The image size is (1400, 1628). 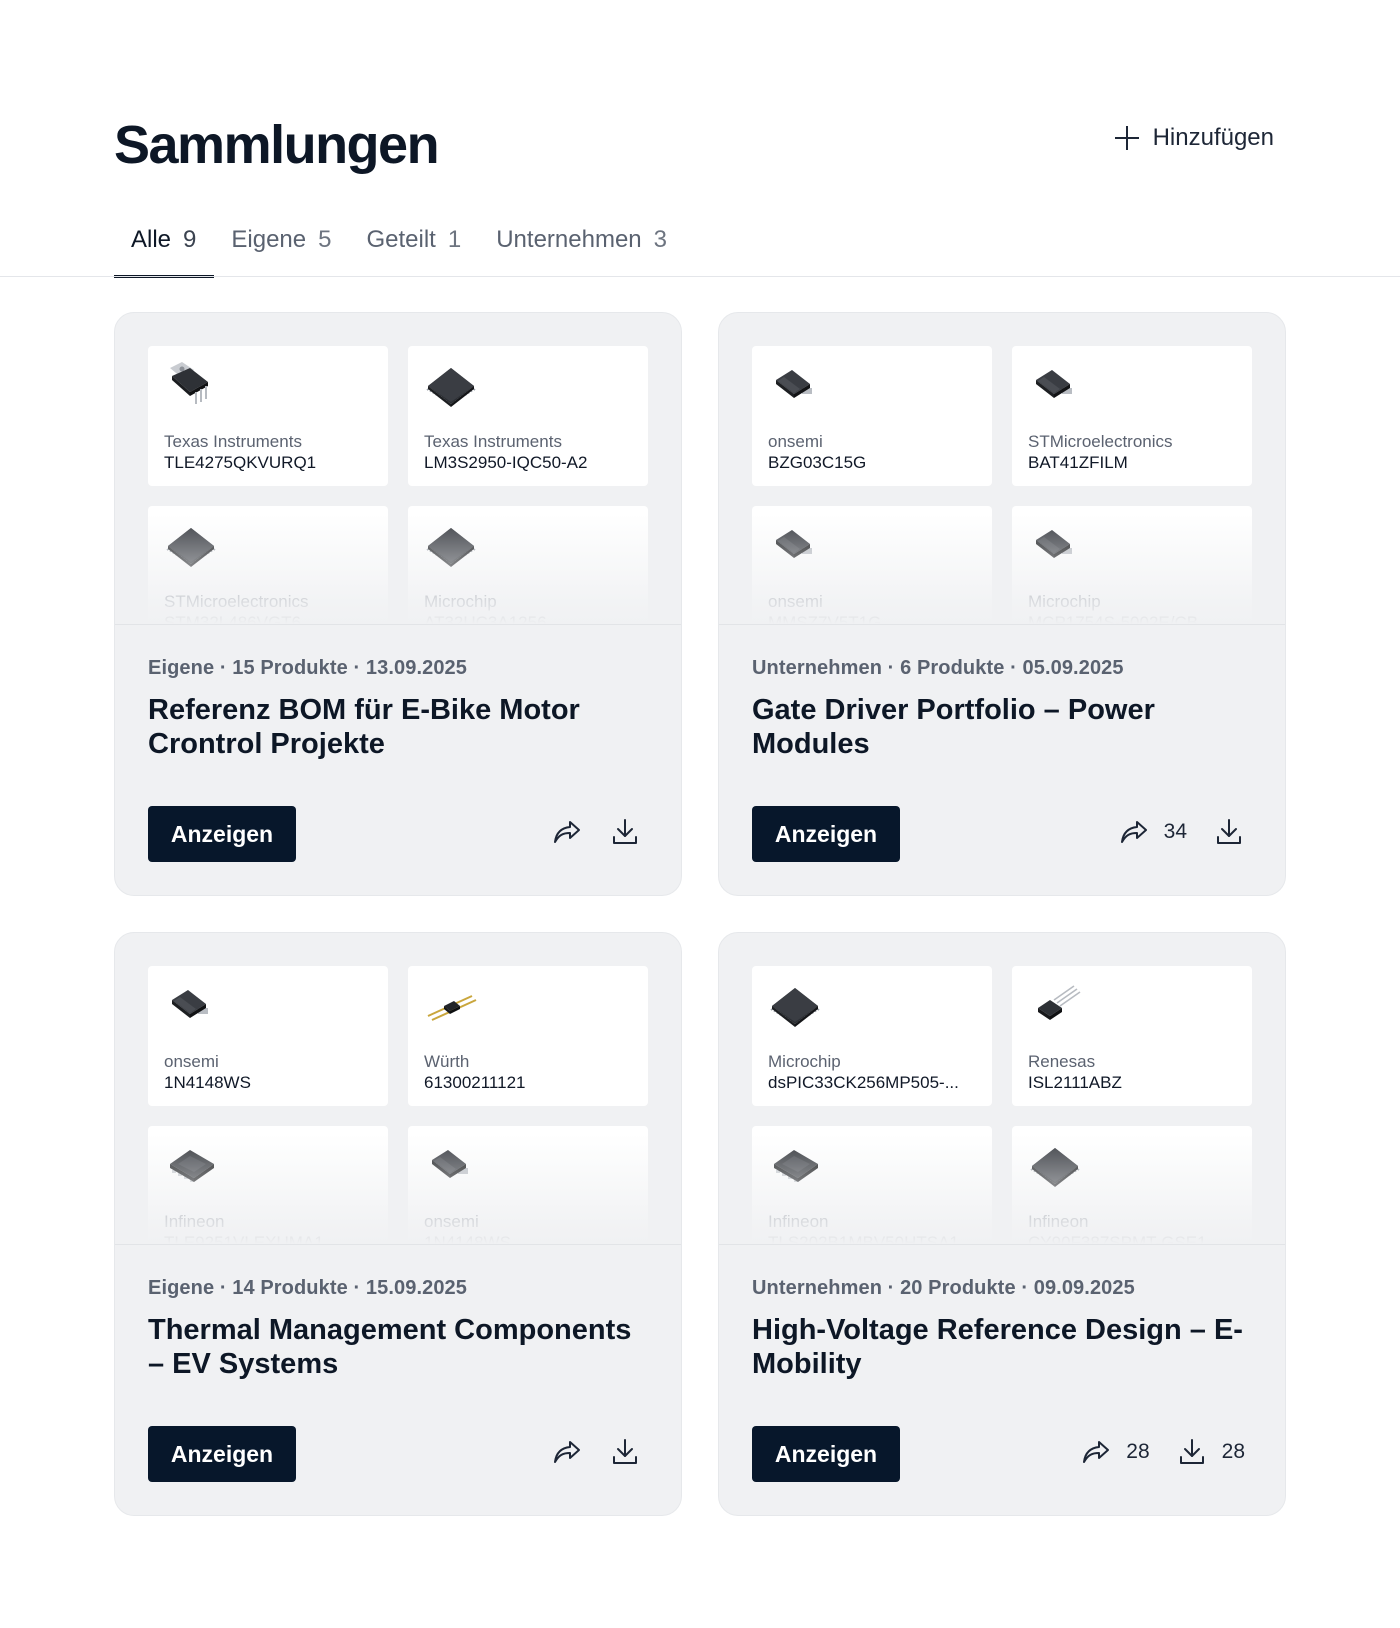 What do you see at coordinates (268, 416) in the screenshot?
I see `product-tile: Texas Instruments TLE4275QKVURQ1` at bounding box center [268, 416].